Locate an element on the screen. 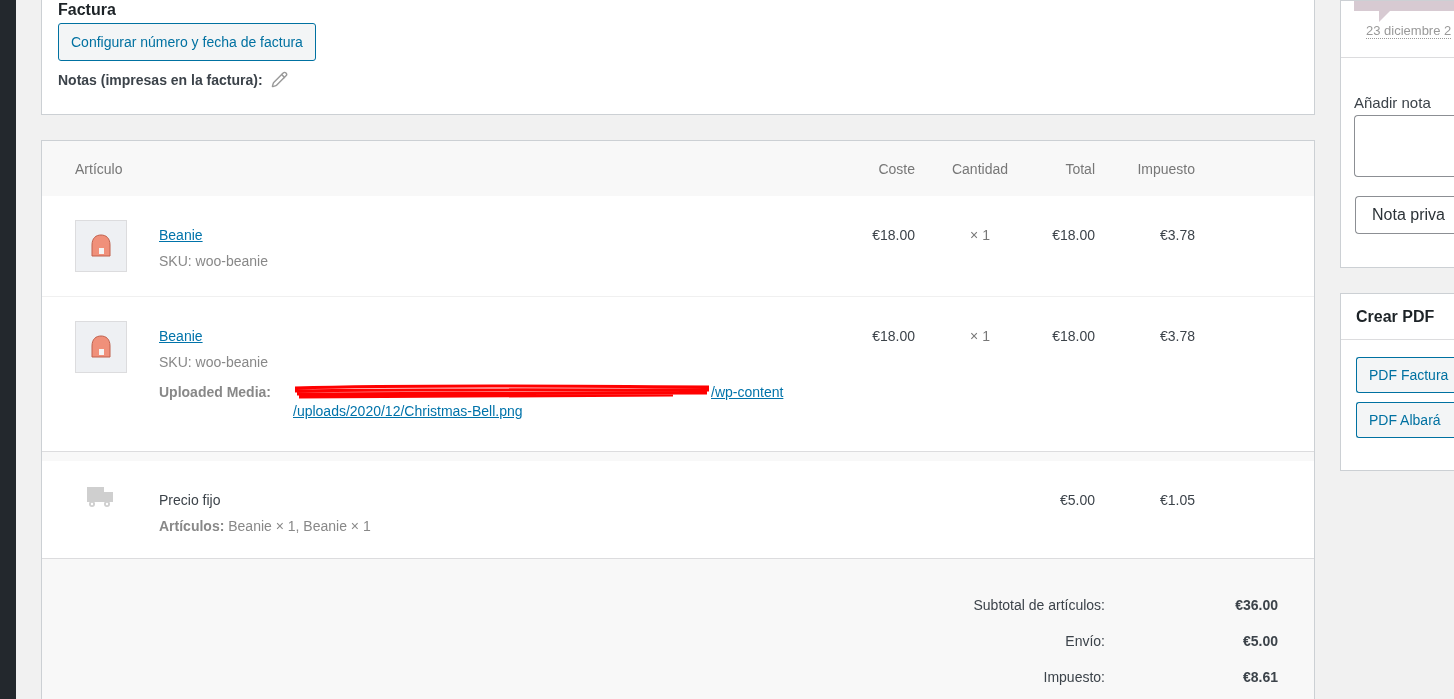  edit-pencil-icon is located at coordinates (279, 79).